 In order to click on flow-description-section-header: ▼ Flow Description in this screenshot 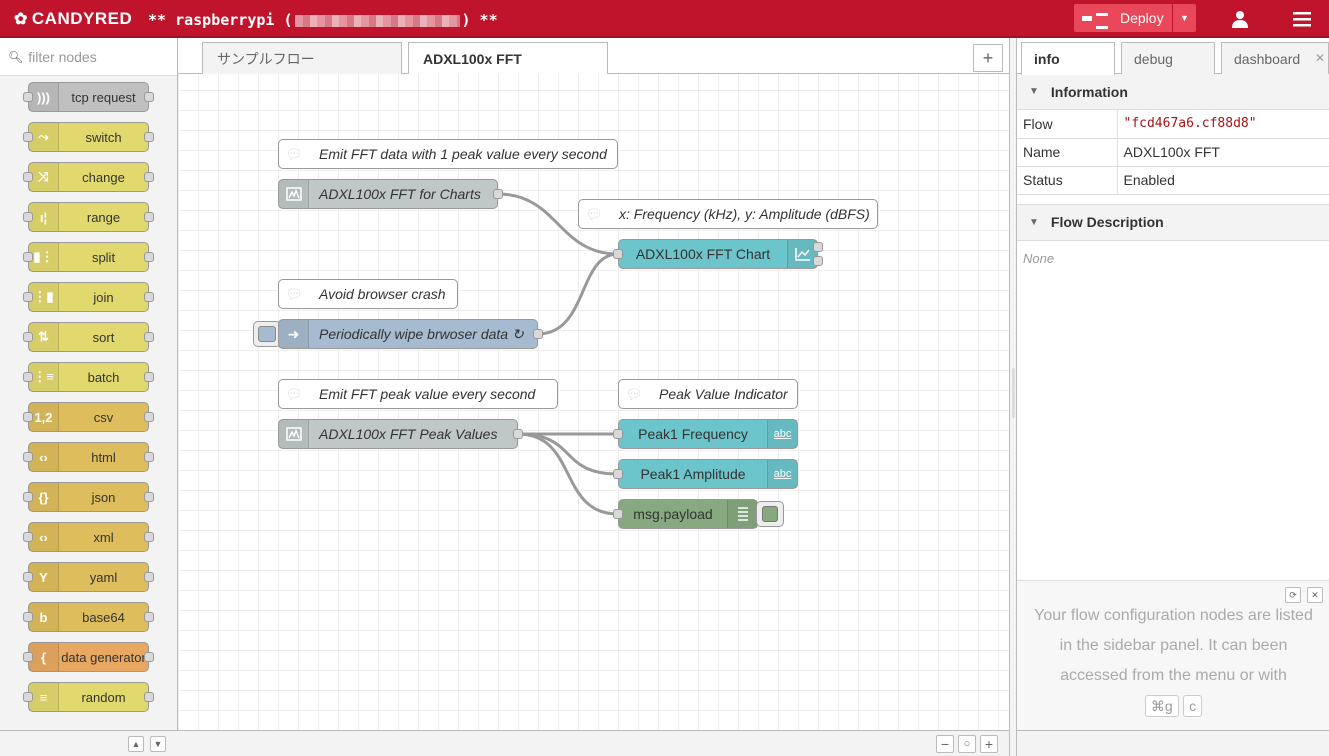, I will do `click(1173, 222)`.